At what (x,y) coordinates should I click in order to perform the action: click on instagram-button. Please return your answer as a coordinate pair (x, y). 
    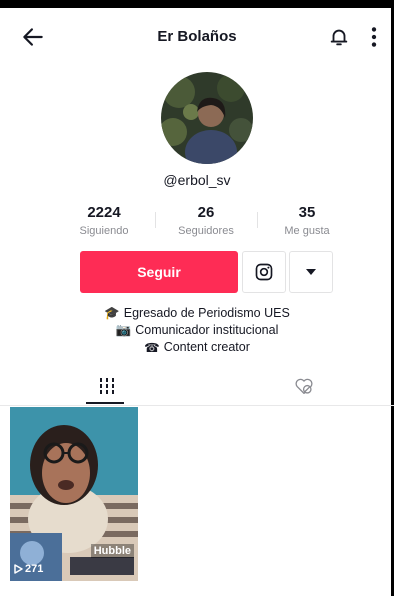
    Looking at the image, I should click on (264, 272).